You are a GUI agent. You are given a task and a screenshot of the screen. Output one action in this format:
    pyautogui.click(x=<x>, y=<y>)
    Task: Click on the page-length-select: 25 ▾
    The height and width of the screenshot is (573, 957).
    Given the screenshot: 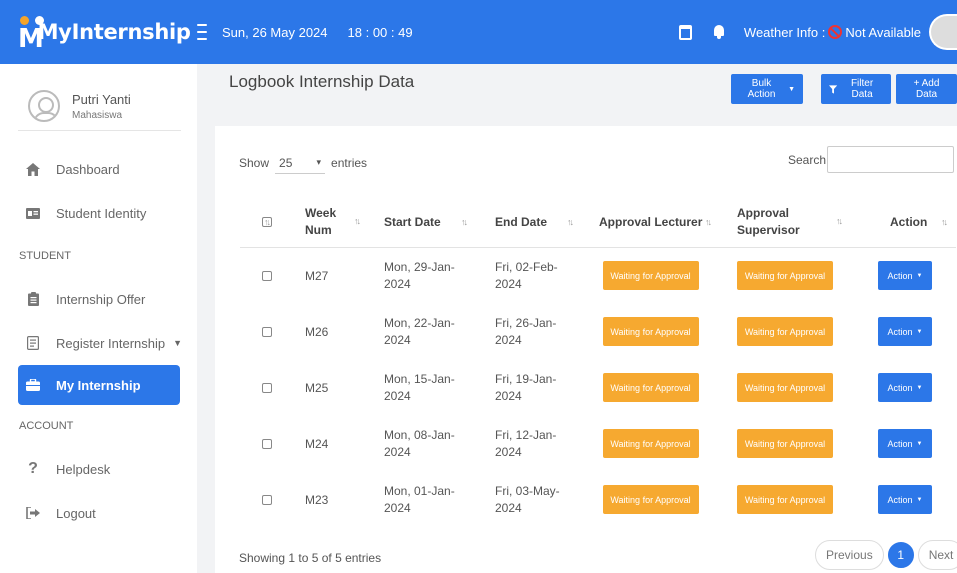 What is the action you would take?
    pyautogui.click(x=300, y=163)
    